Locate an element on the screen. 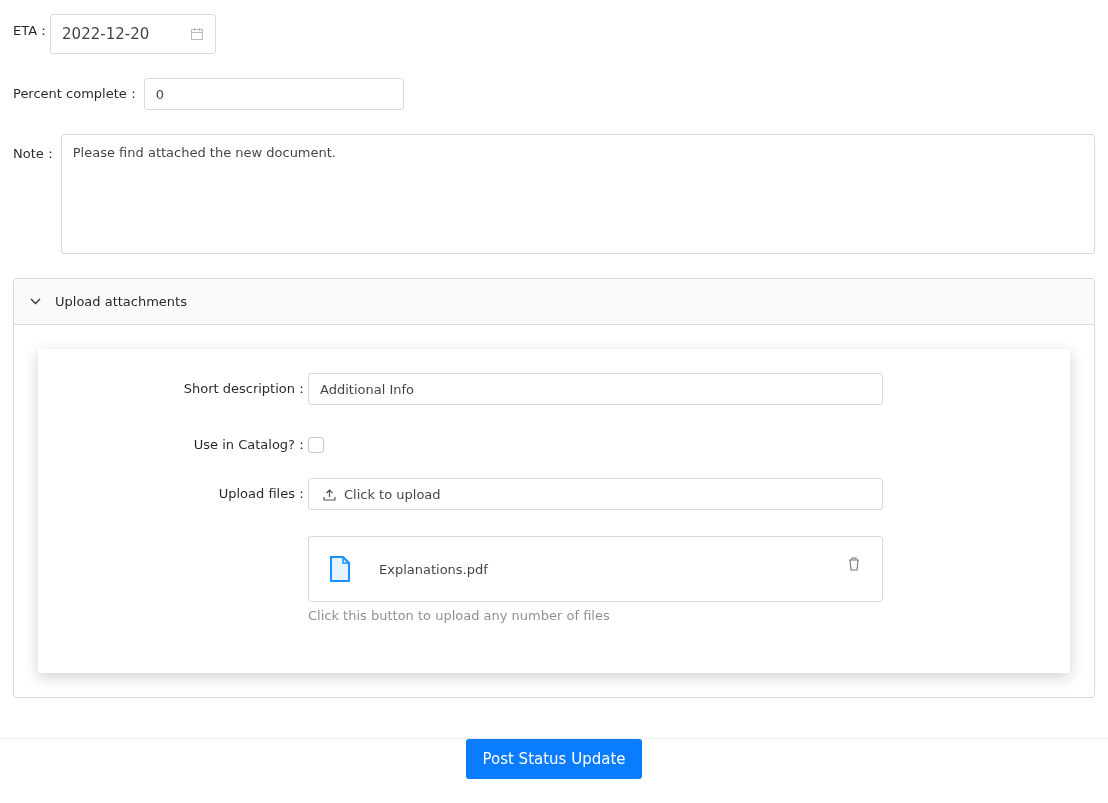  calendar-icon is located at coordinates (197, 34).